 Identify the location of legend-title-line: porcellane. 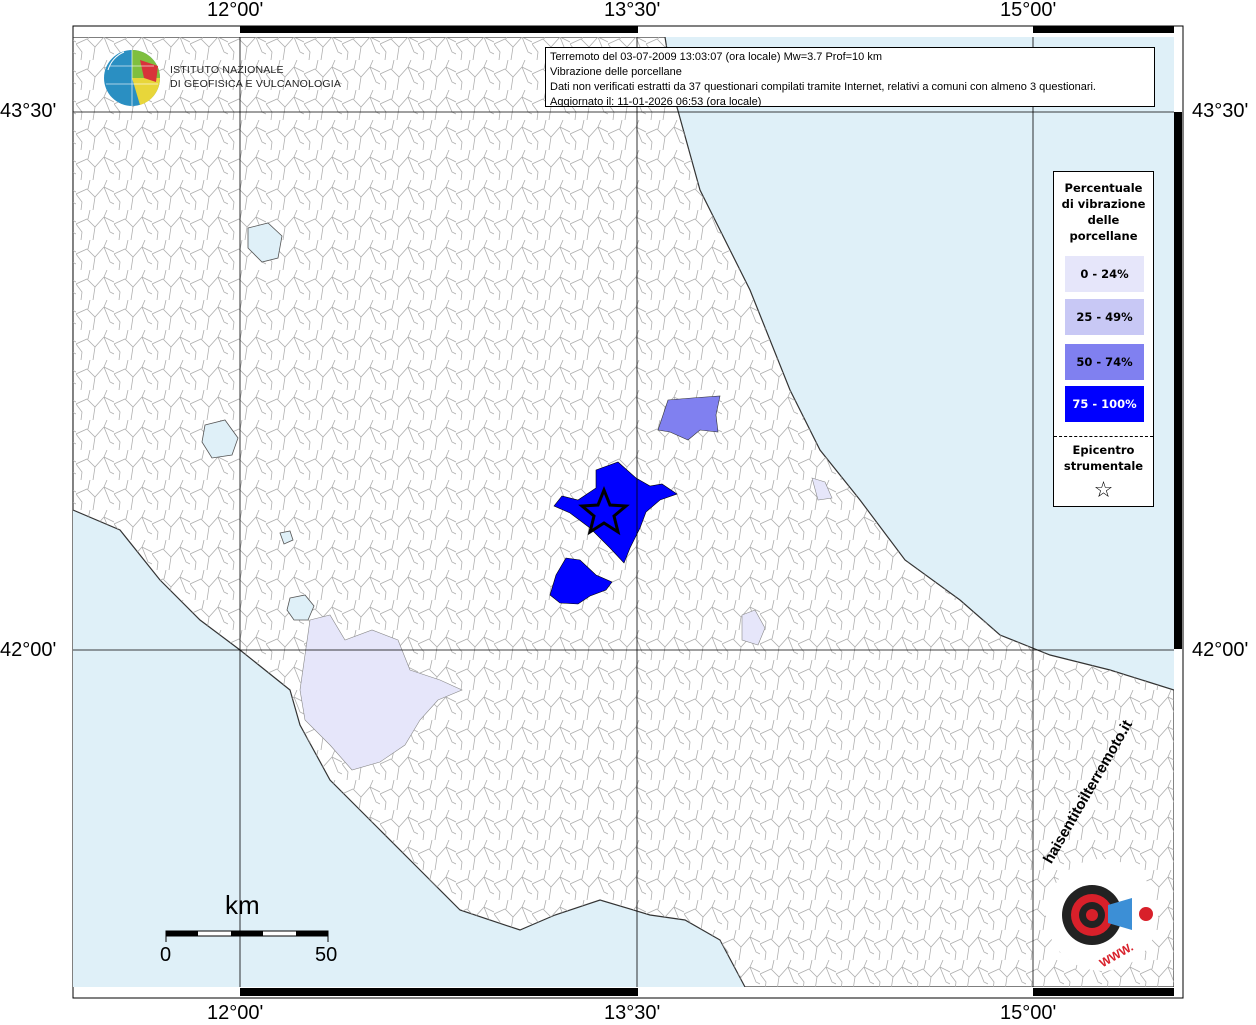
(1103, 236).